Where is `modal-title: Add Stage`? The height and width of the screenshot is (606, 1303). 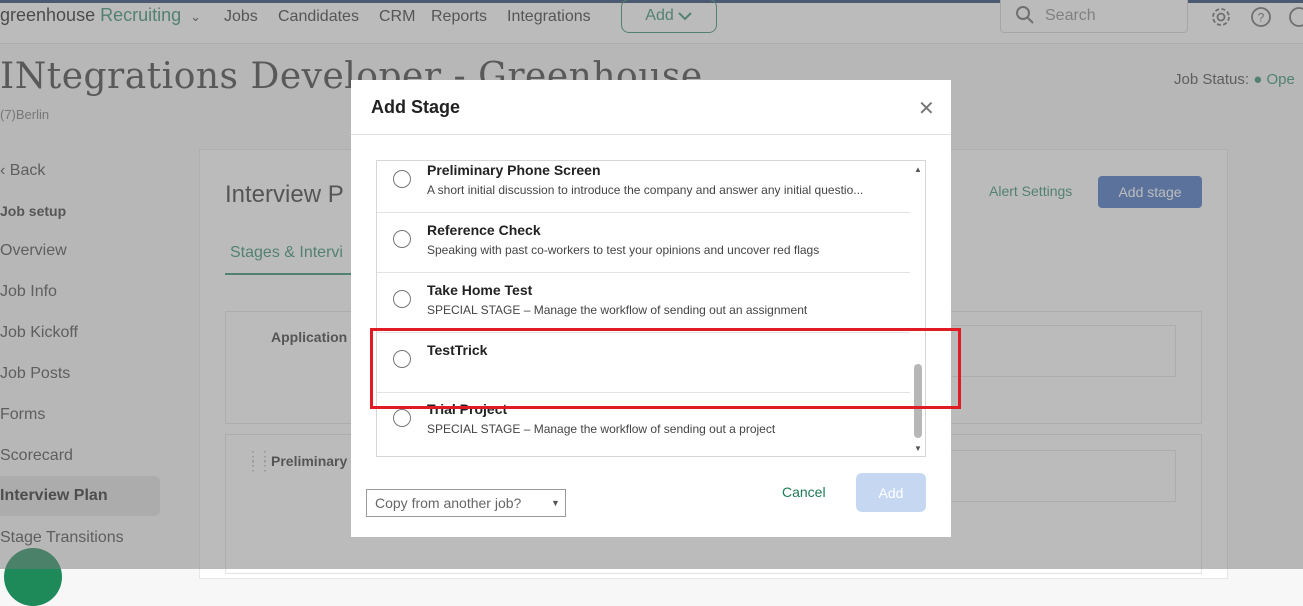
modal-title: Add Stage is located at coordinates (416, 107).